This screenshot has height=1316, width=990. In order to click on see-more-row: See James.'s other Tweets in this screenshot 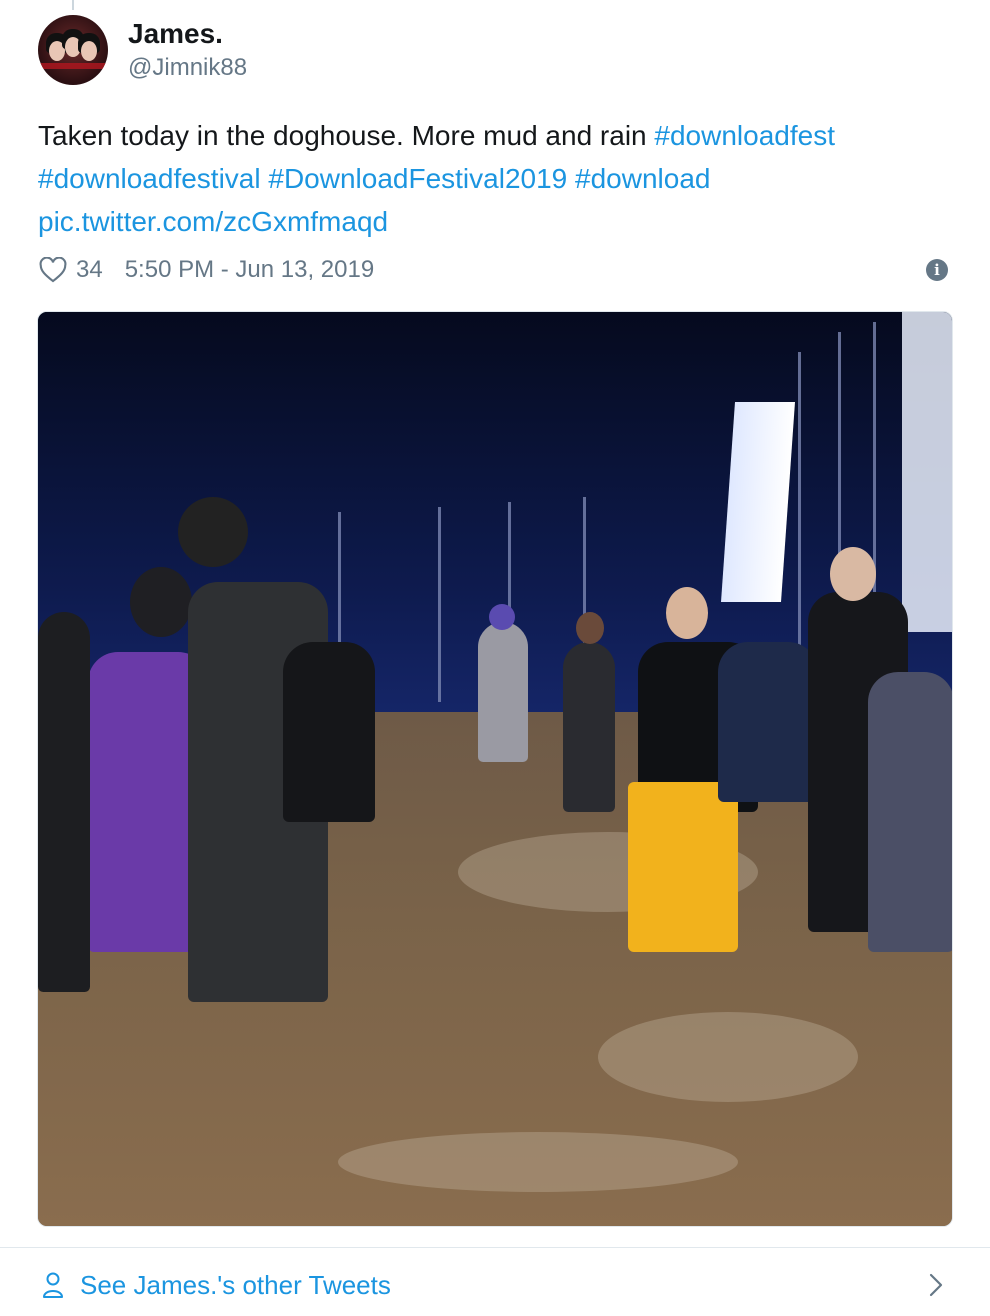, I will do `click(495, 1285)`.